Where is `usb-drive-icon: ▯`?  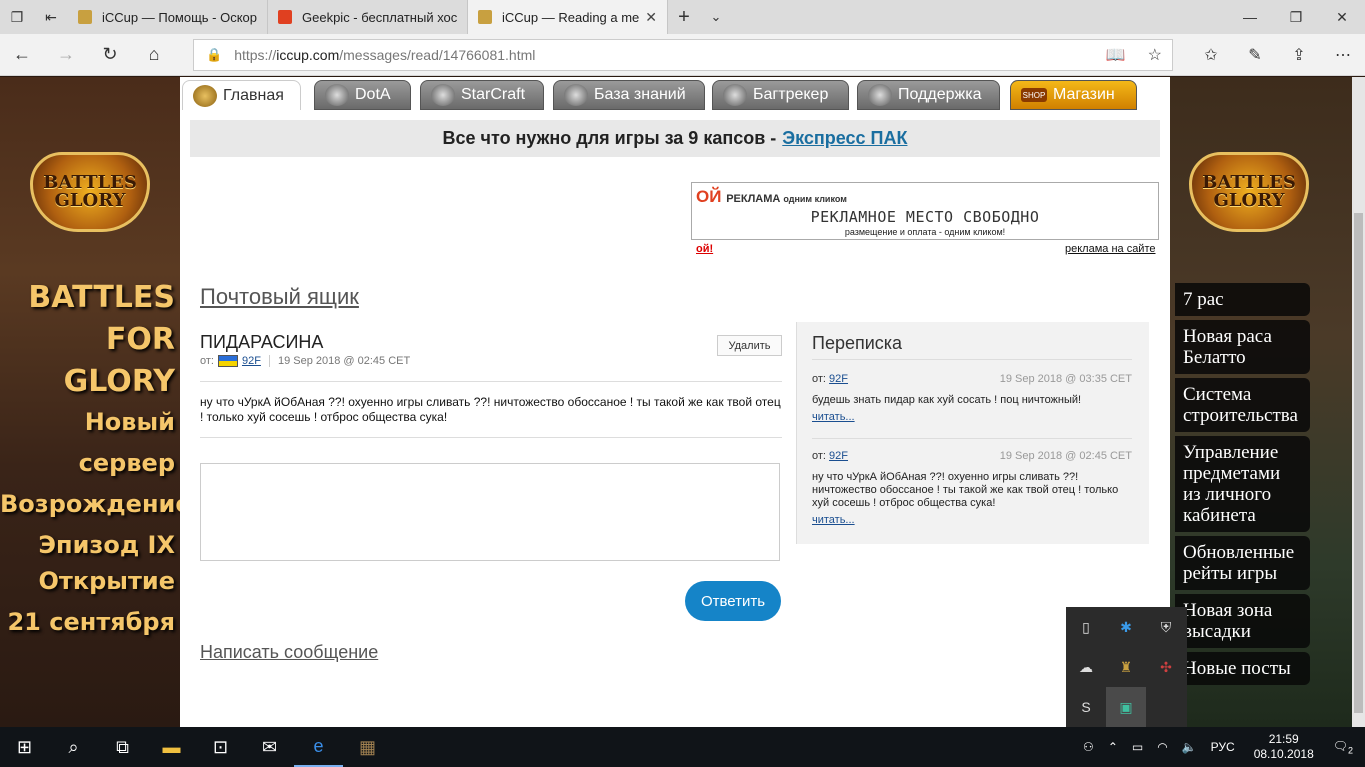 usb-drive-icon: ▯ is located at coordinates (1086, 627).